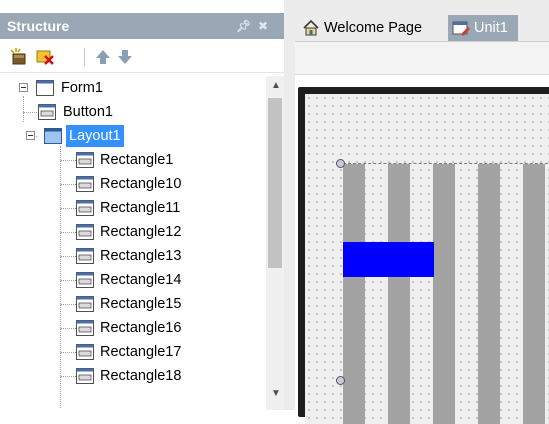  I want to click on tree-node-label: Rectangle14, so click(141, 280).